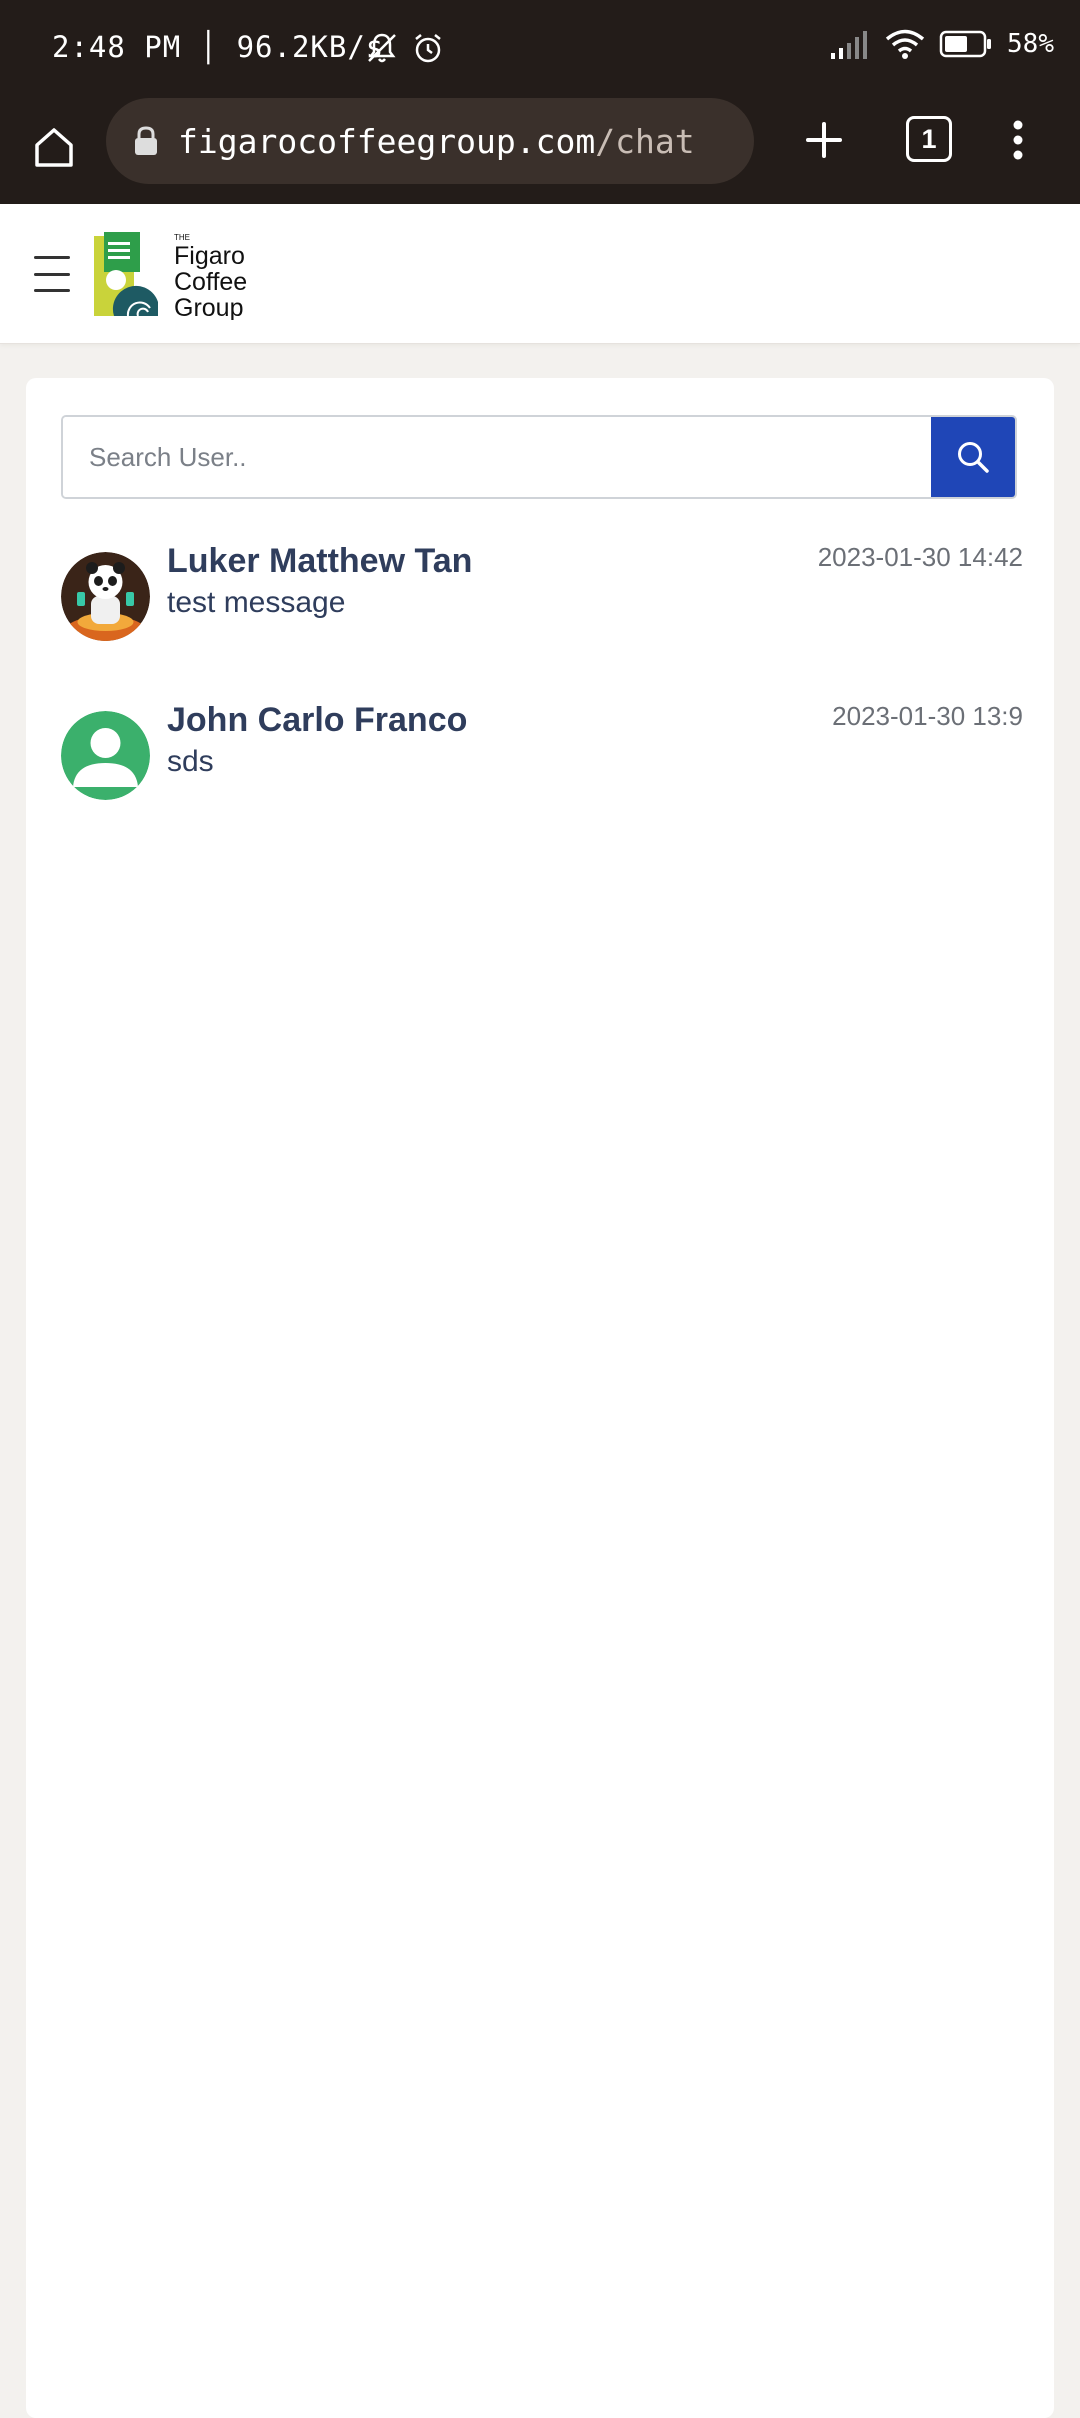 The image size is (1080, 2418). I want to click on browser-menu-button, so click(1018, 140).